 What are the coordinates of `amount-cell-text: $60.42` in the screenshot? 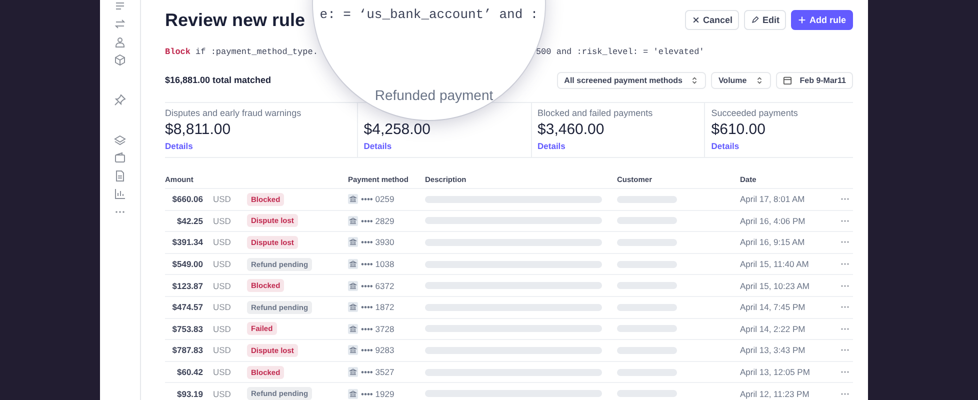 It's located at (189, 372).